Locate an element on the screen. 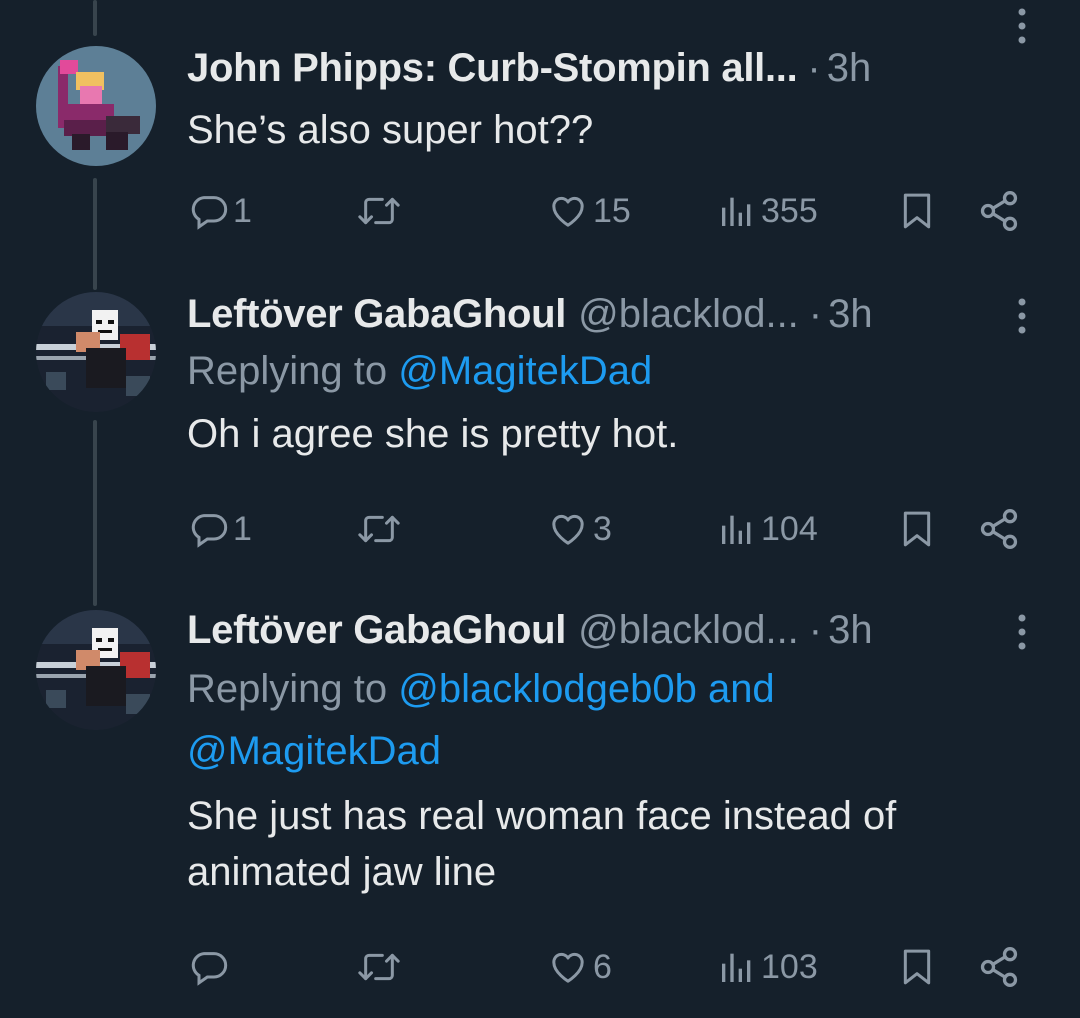 The image size is (1080, 1018). like-button: 15 is located at coordinates (589, 211).